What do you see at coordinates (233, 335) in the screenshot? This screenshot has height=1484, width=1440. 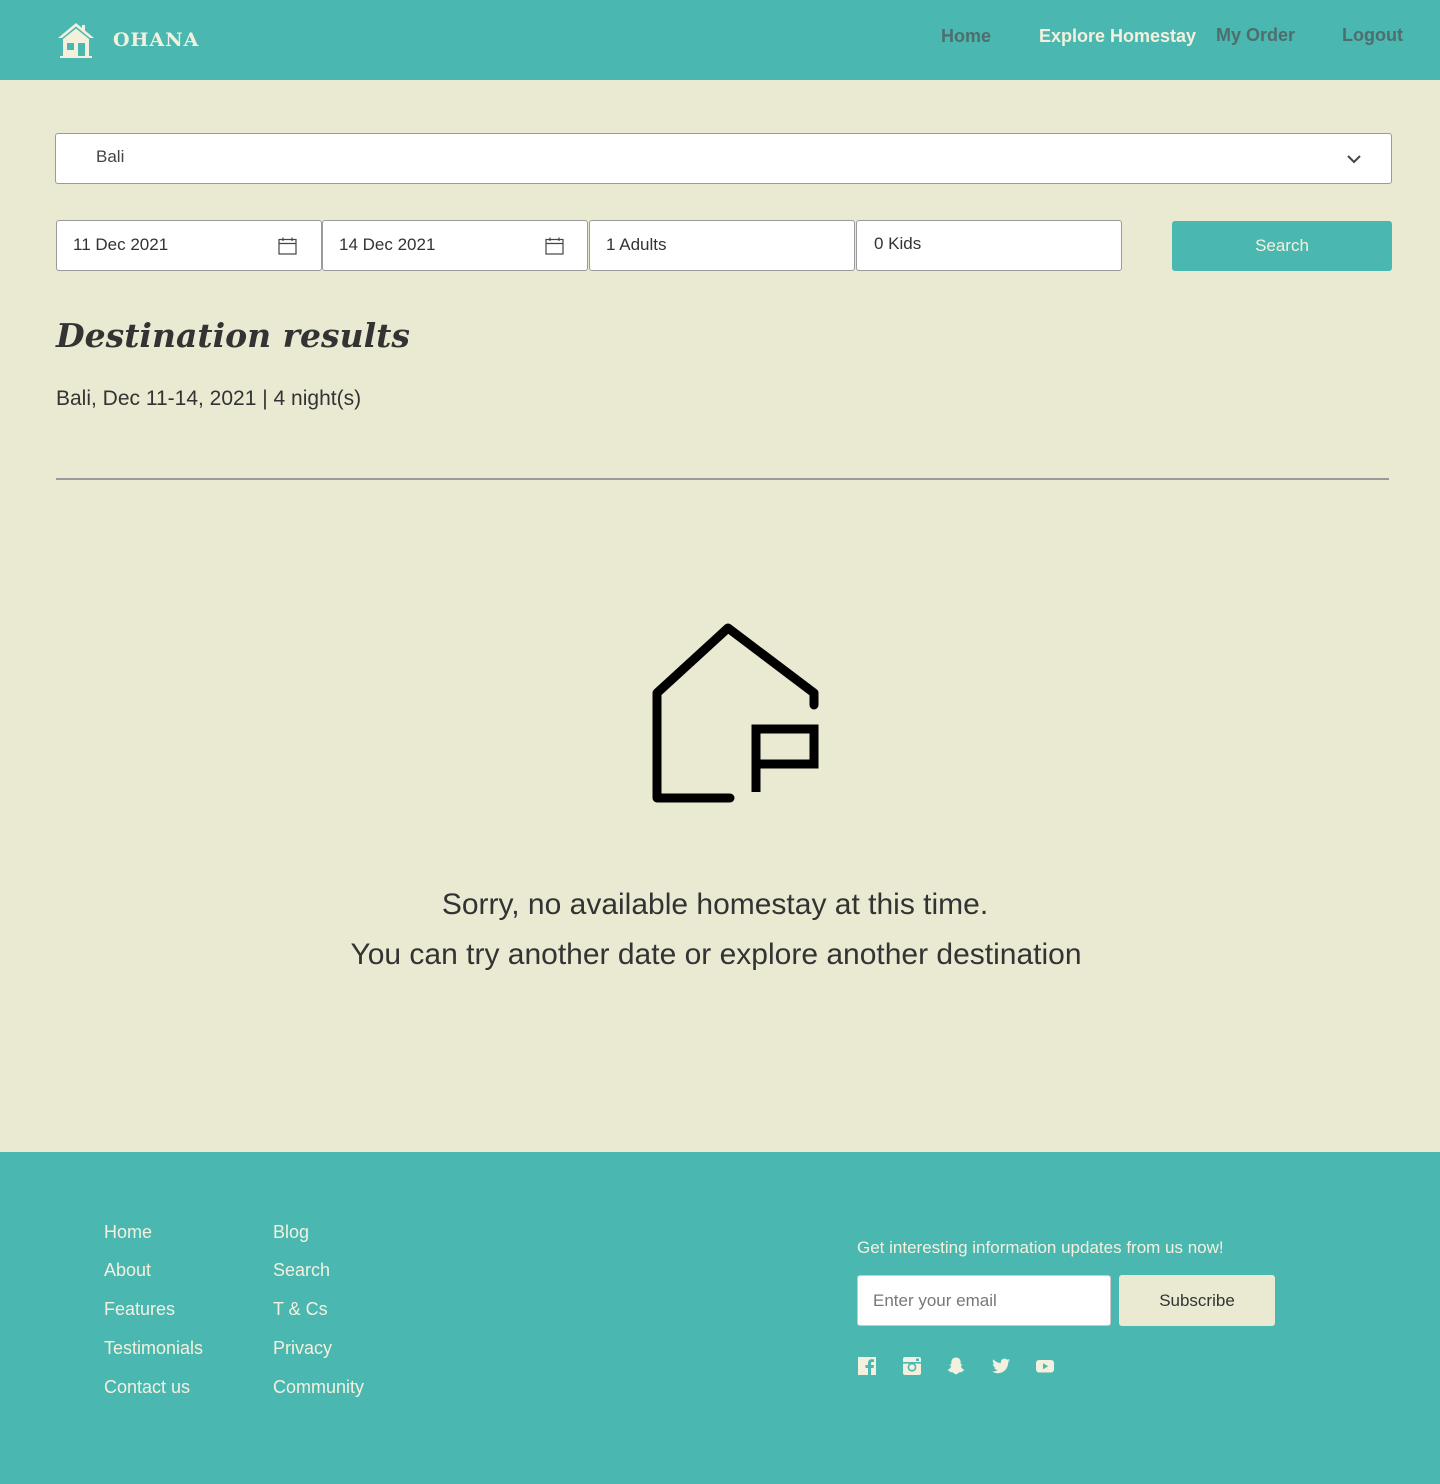 I see `results-title: Destination results` at bounding box center [233, 335].